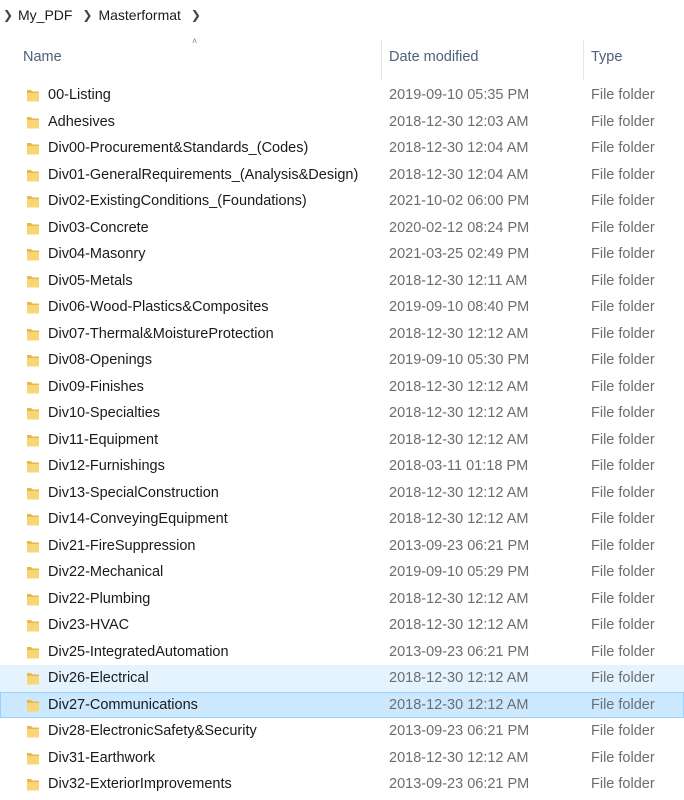 This screenshot has width=684, height=800. What do you see at coordinates (606, 57) in the screenshot?
I see `column-header-type: Type` at bounding box center [606, 57].